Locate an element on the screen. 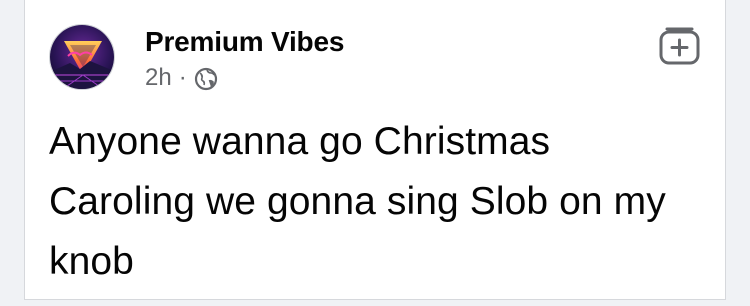  add-to-collection-icon is located at coordinates (680, 45).